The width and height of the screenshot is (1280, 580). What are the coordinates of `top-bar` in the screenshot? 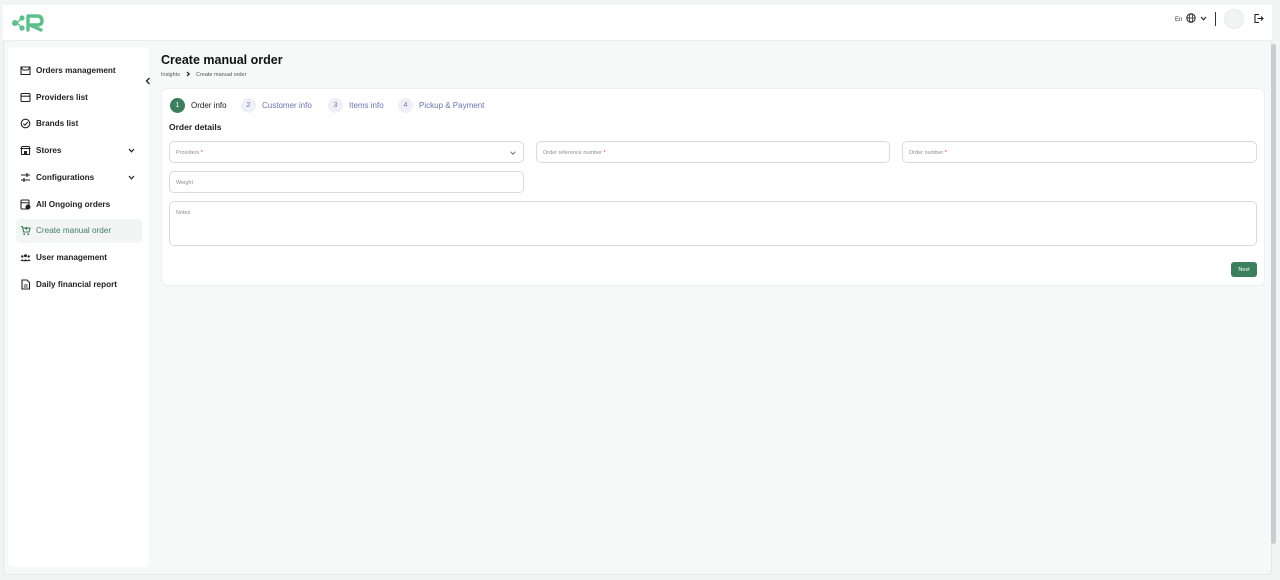 It's located at (637, 23).